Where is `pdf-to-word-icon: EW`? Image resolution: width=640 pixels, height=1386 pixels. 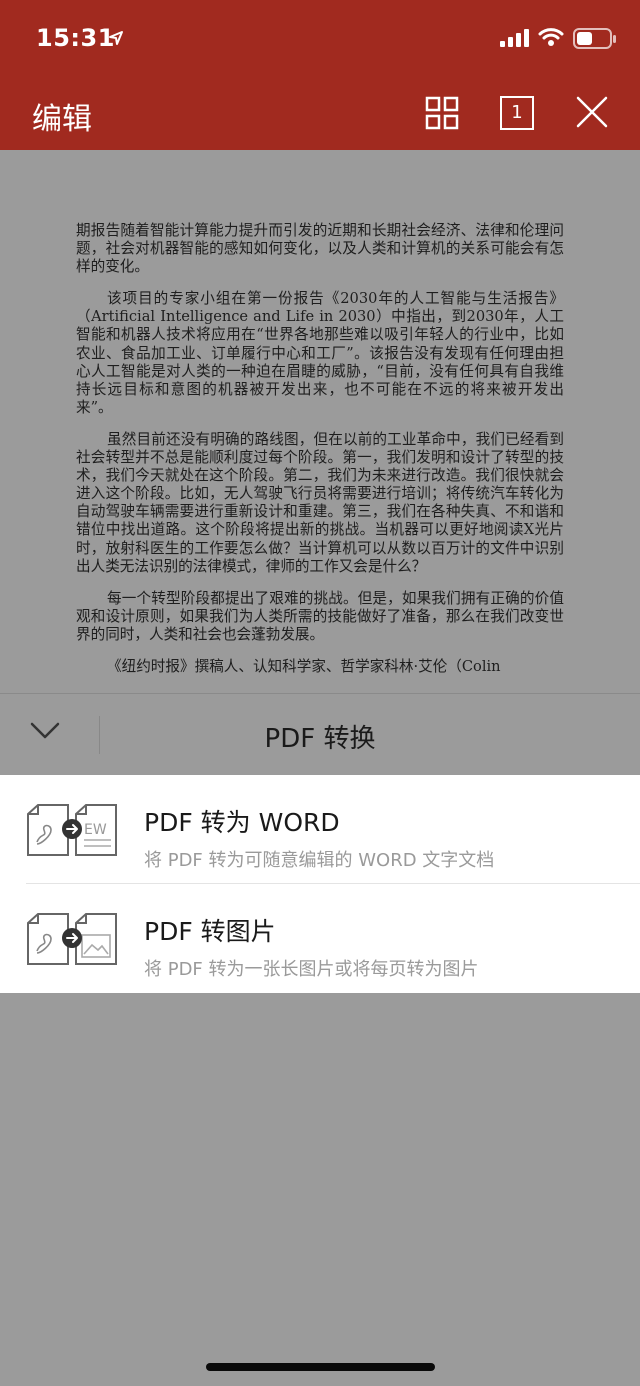
pdf-to-word-icon: EW is located at coordinates (72, 830).